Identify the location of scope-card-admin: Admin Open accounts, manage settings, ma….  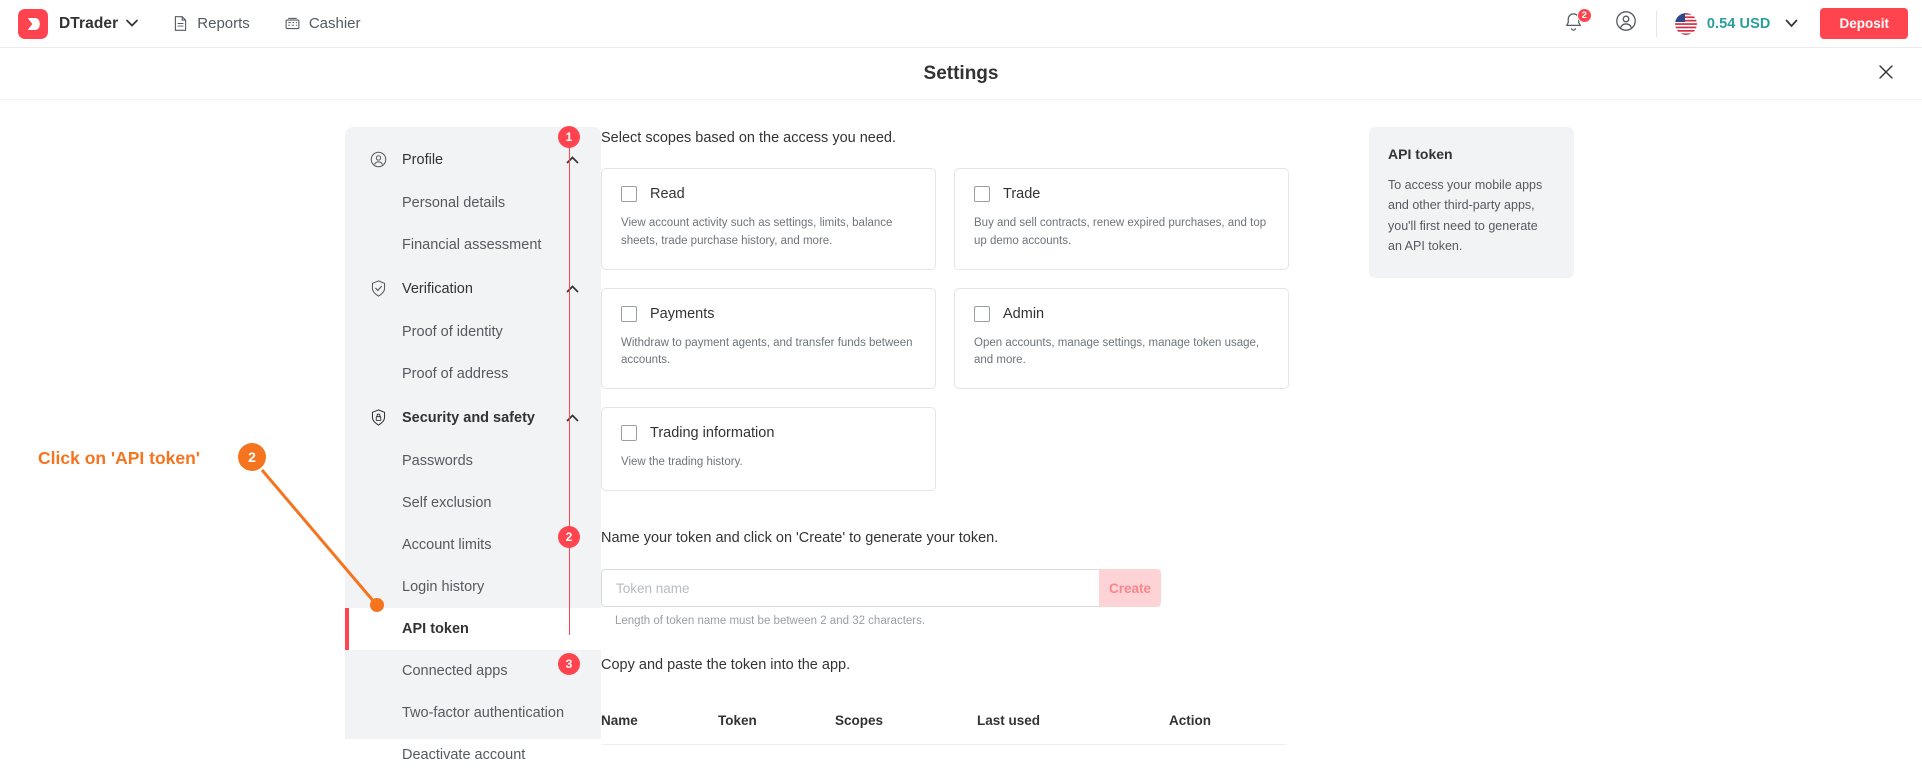
(1121, 338).